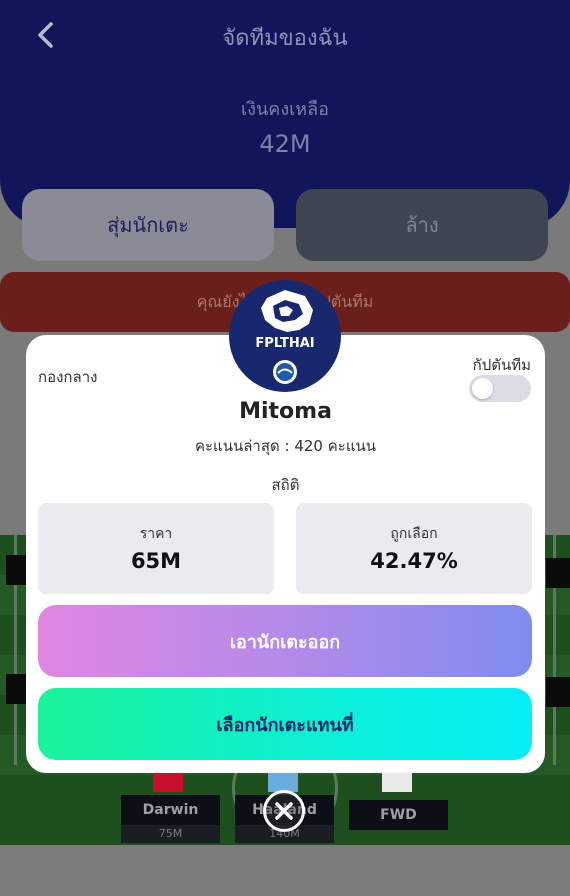 The height and width of the screenshot is (896, 570). What do you see at coordinates (148, 225) in the screenshot?
I see `random-players-button: สุ่มนักเตะ` at bounding box center [148, 225].